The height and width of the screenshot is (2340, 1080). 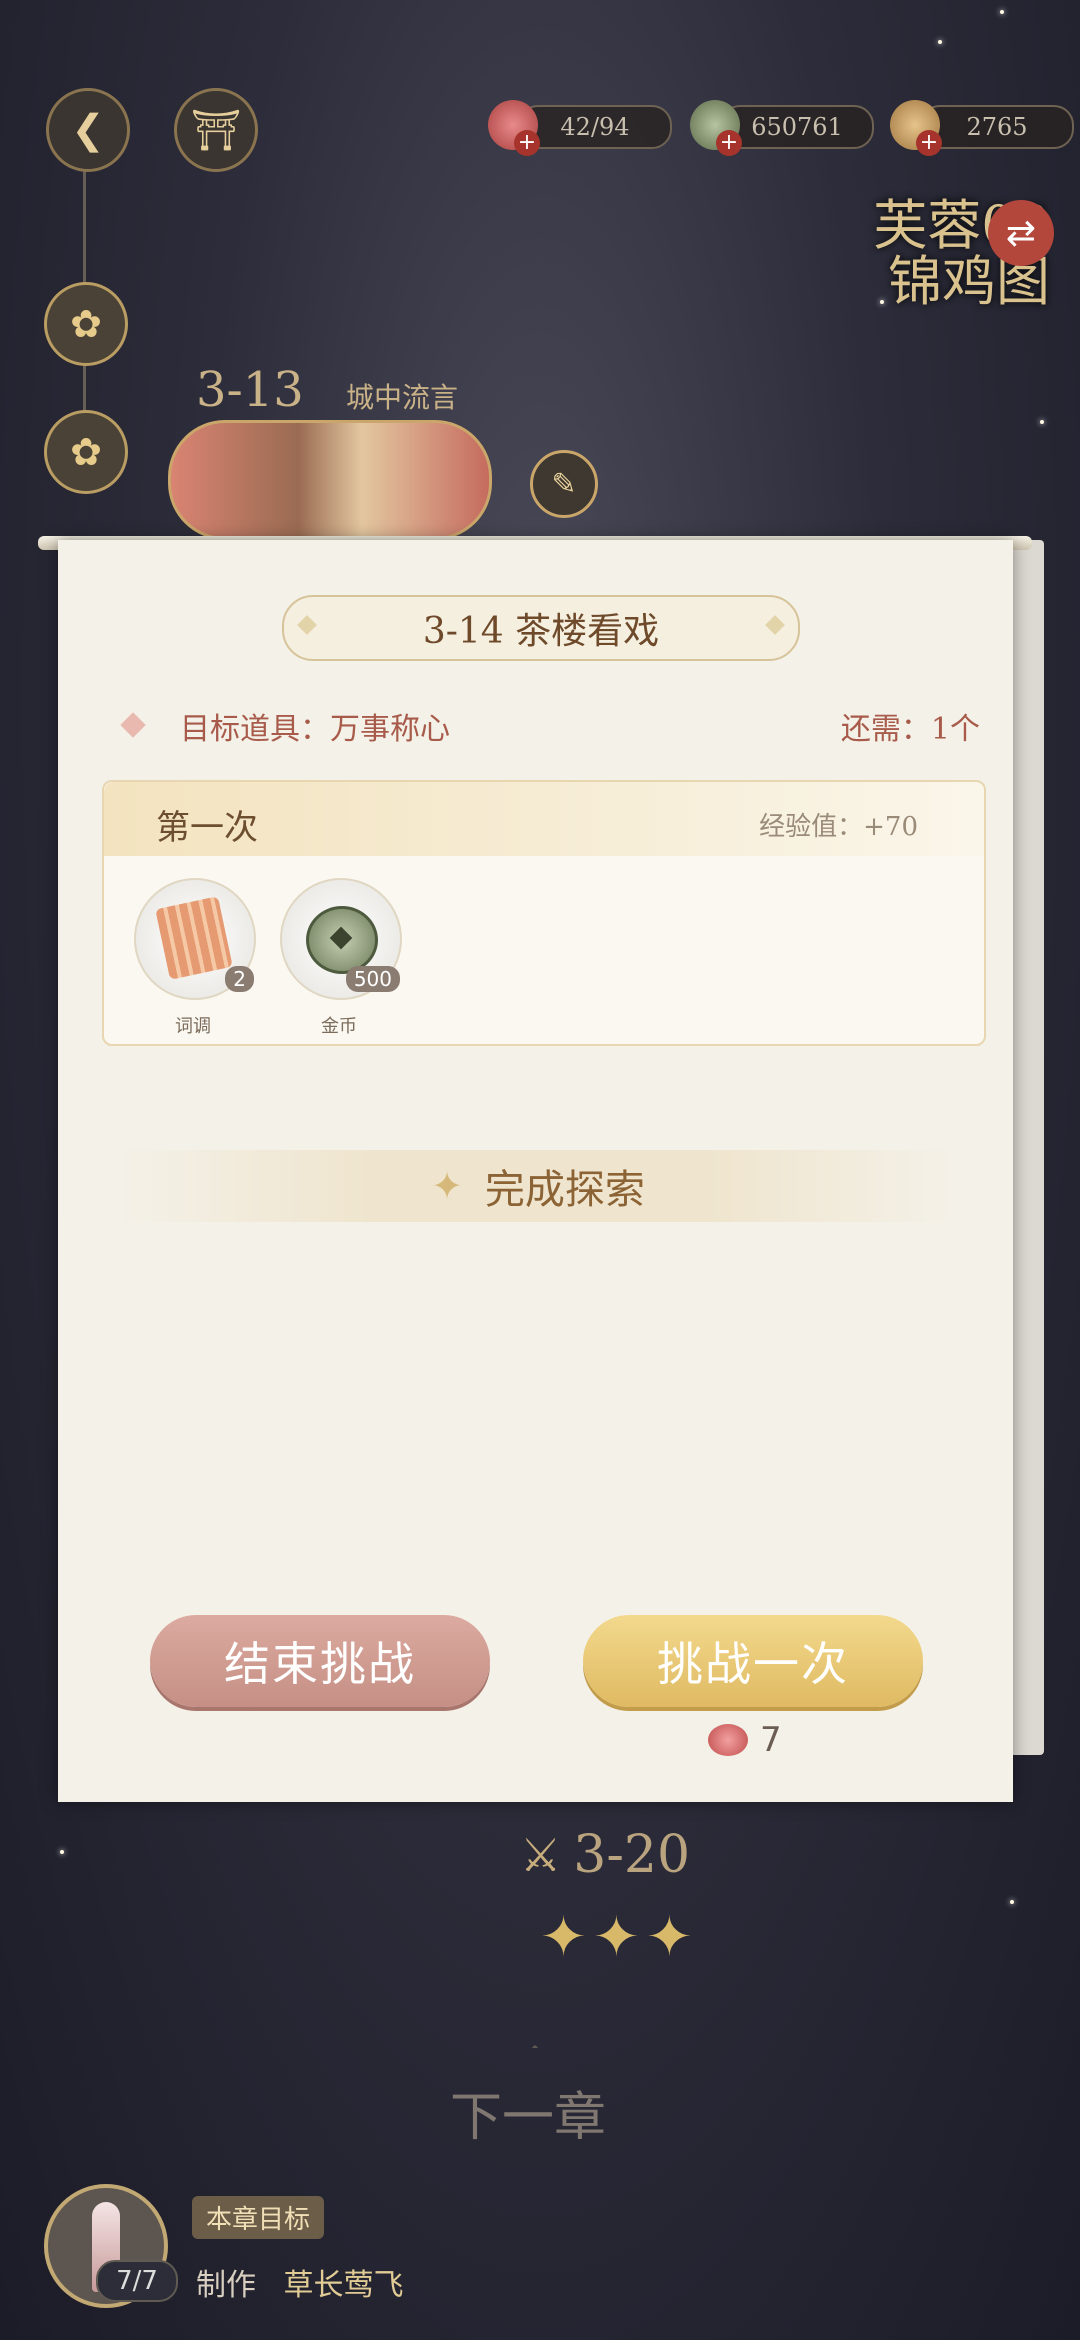 I want to click on stage-next: ⚔ 3-20, so click(x=605, y=1855).